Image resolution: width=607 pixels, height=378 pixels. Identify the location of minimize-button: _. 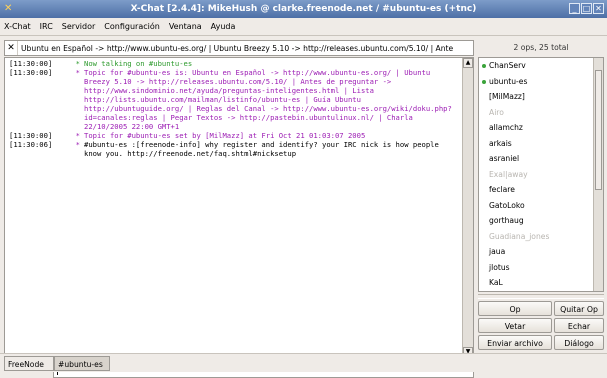
(574, 8).